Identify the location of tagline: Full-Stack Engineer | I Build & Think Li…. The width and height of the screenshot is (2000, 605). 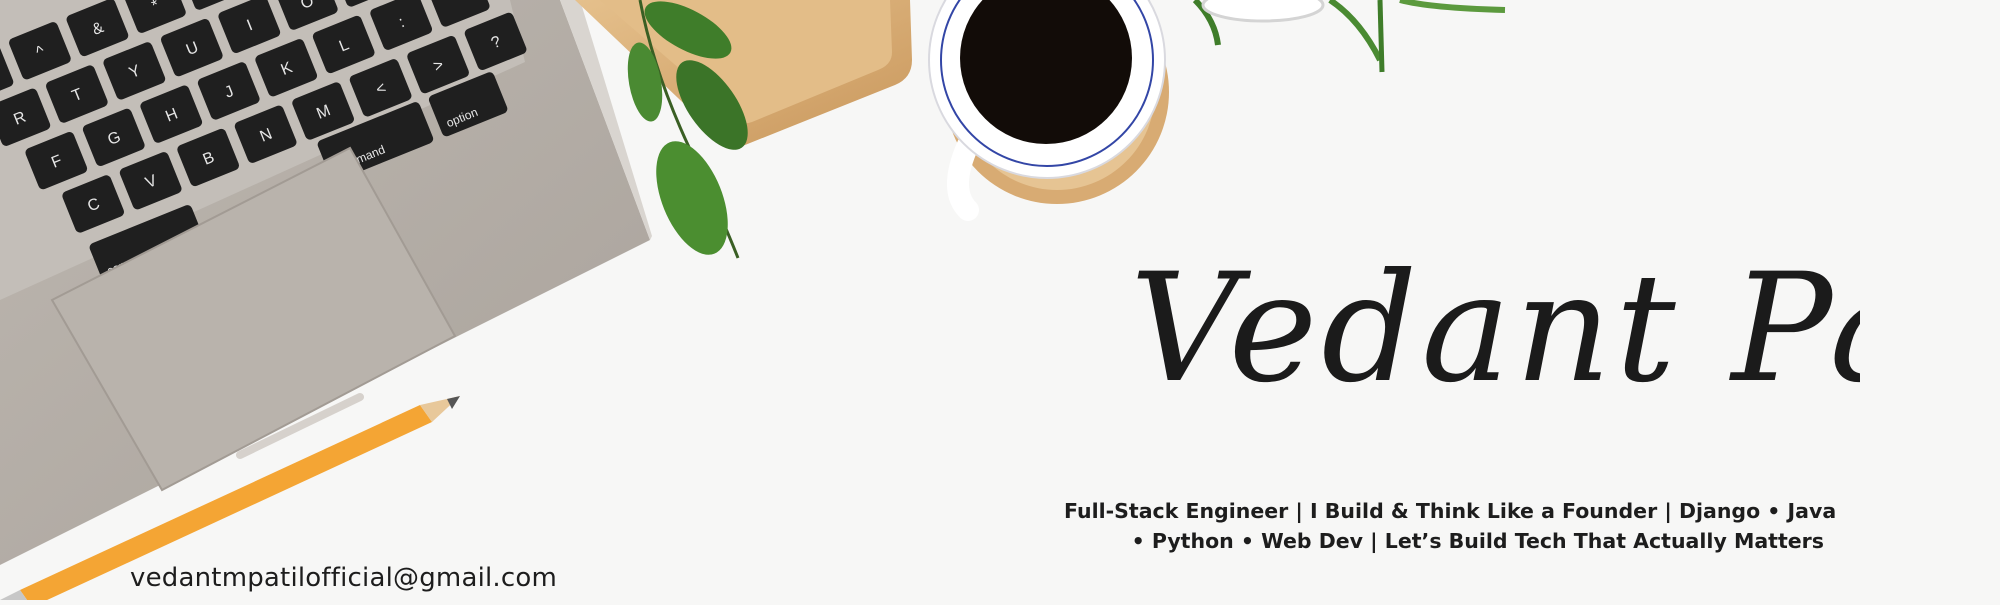
(1450, 526).